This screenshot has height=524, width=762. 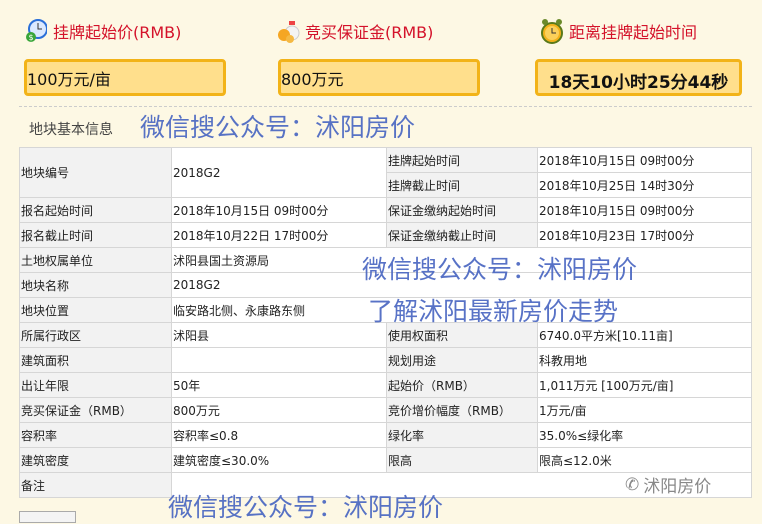 What do you see at coordinates (288, 31) in the screenshot?
I see `money-bag-icon` at bounding box center [288, 31].